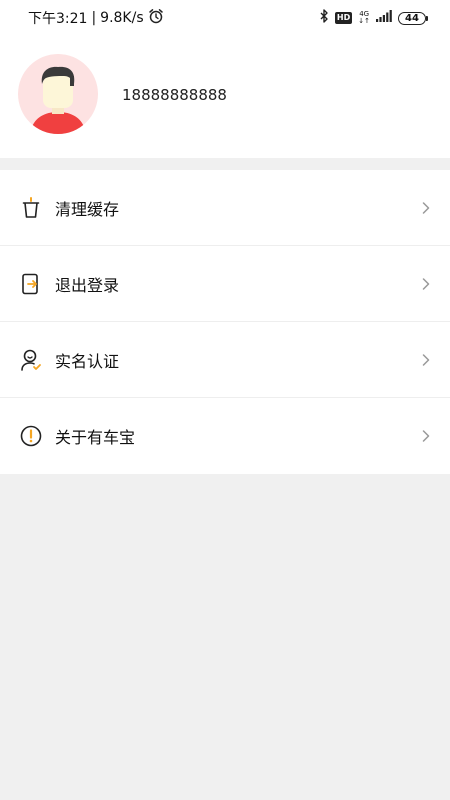 Image resolution: width=450 pixels, height=800 pixels. Describe the element at coordinates (373, 18) in the screenshot. I see `status-right: HD 4G ↓↑ 44` at that location.